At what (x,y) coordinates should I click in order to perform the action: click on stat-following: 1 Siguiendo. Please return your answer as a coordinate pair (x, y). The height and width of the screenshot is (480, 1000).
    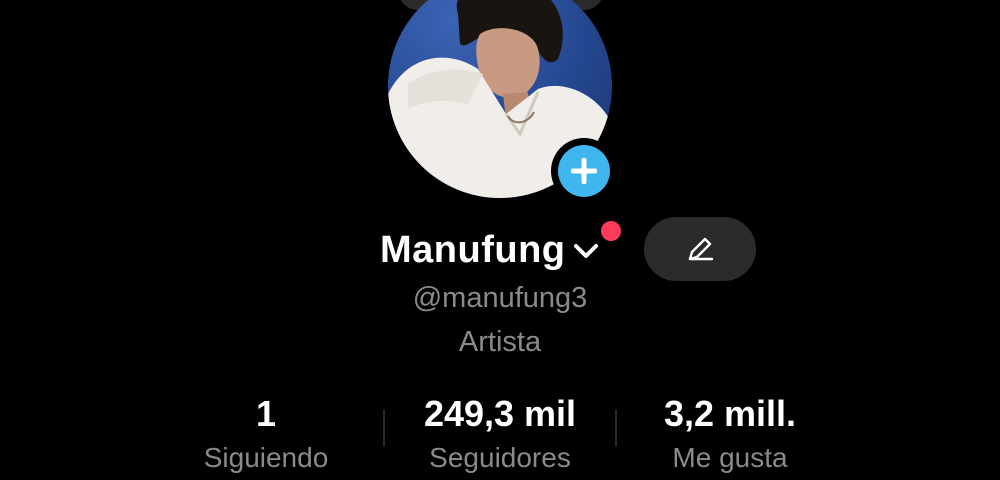
    Looking at the image, I should click on (266, 435).